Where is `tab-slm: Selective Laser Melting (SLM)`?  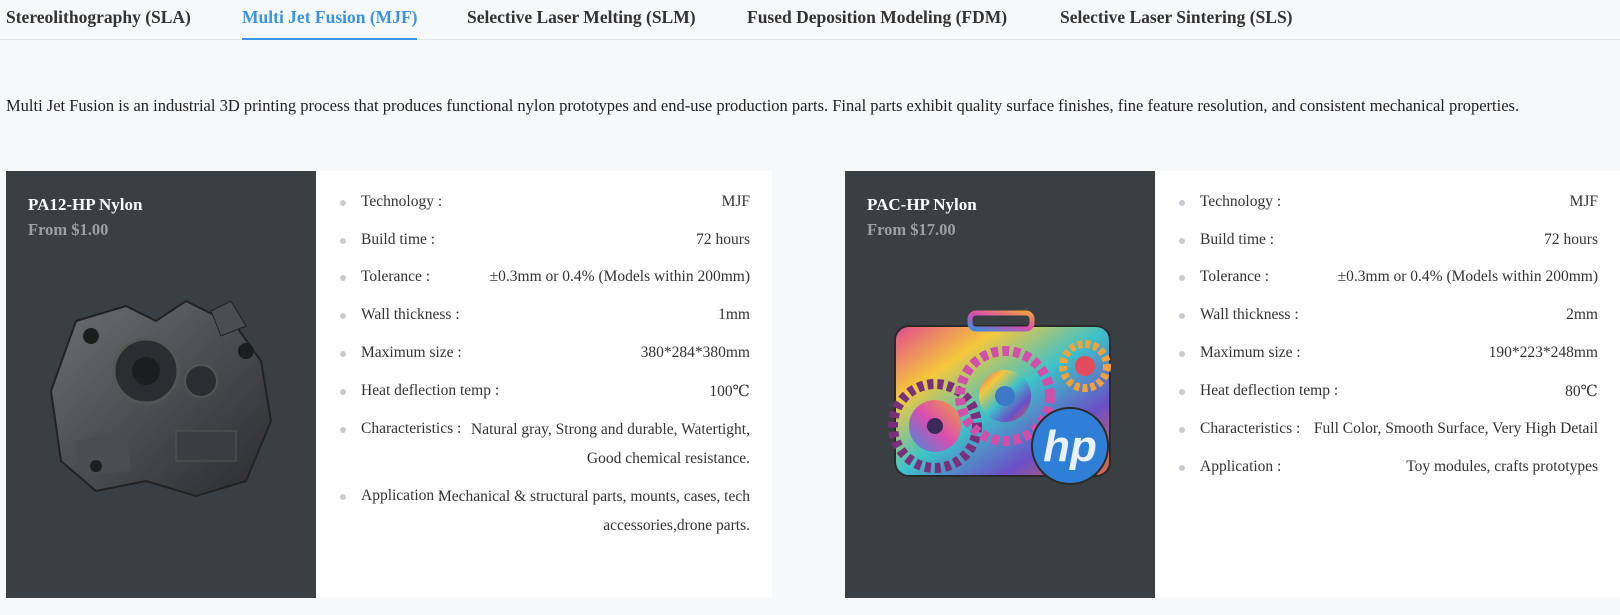 tab-slm: Selective Laser Melting (SLM) is located at coordinates (581, 23).